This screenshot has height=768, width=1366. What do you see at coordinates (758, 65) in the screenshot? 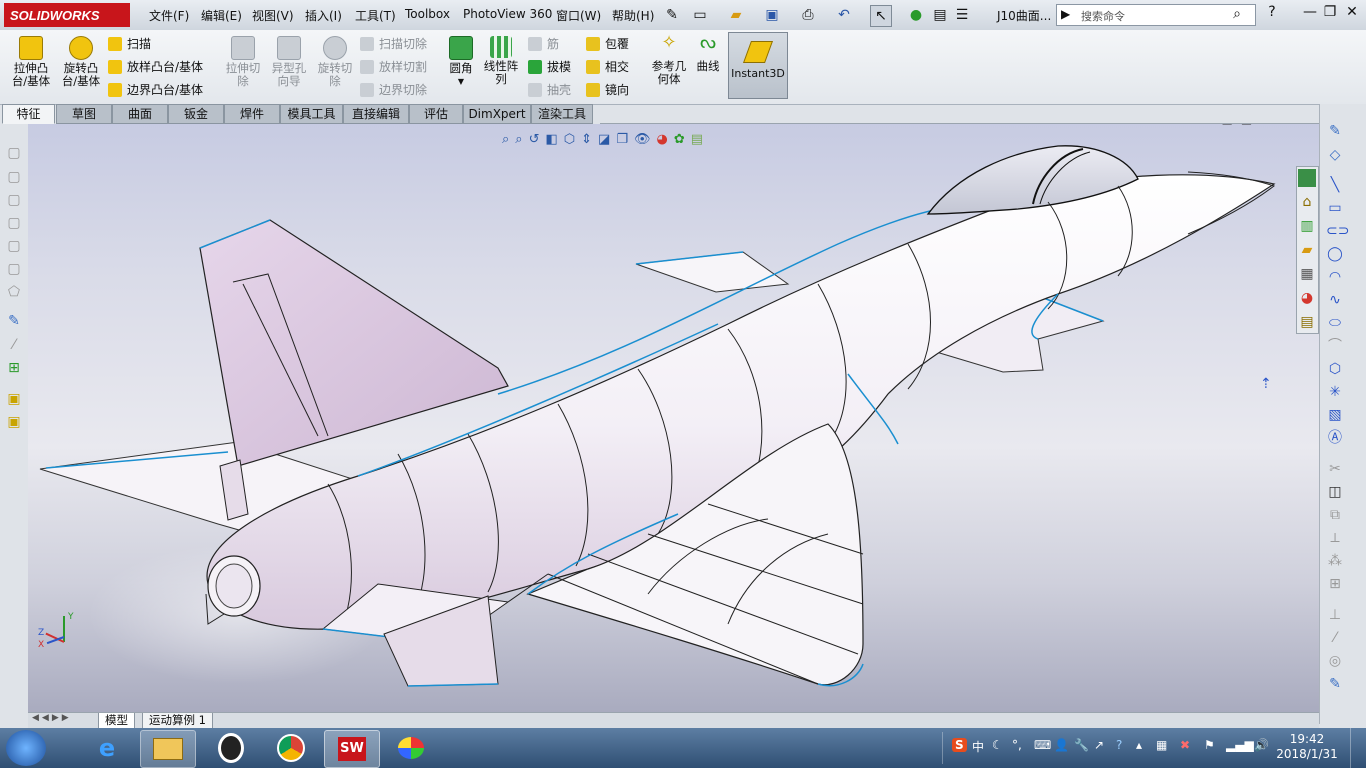
I see `instant3d-button: Instant3D` at bounding box center [758, 65].